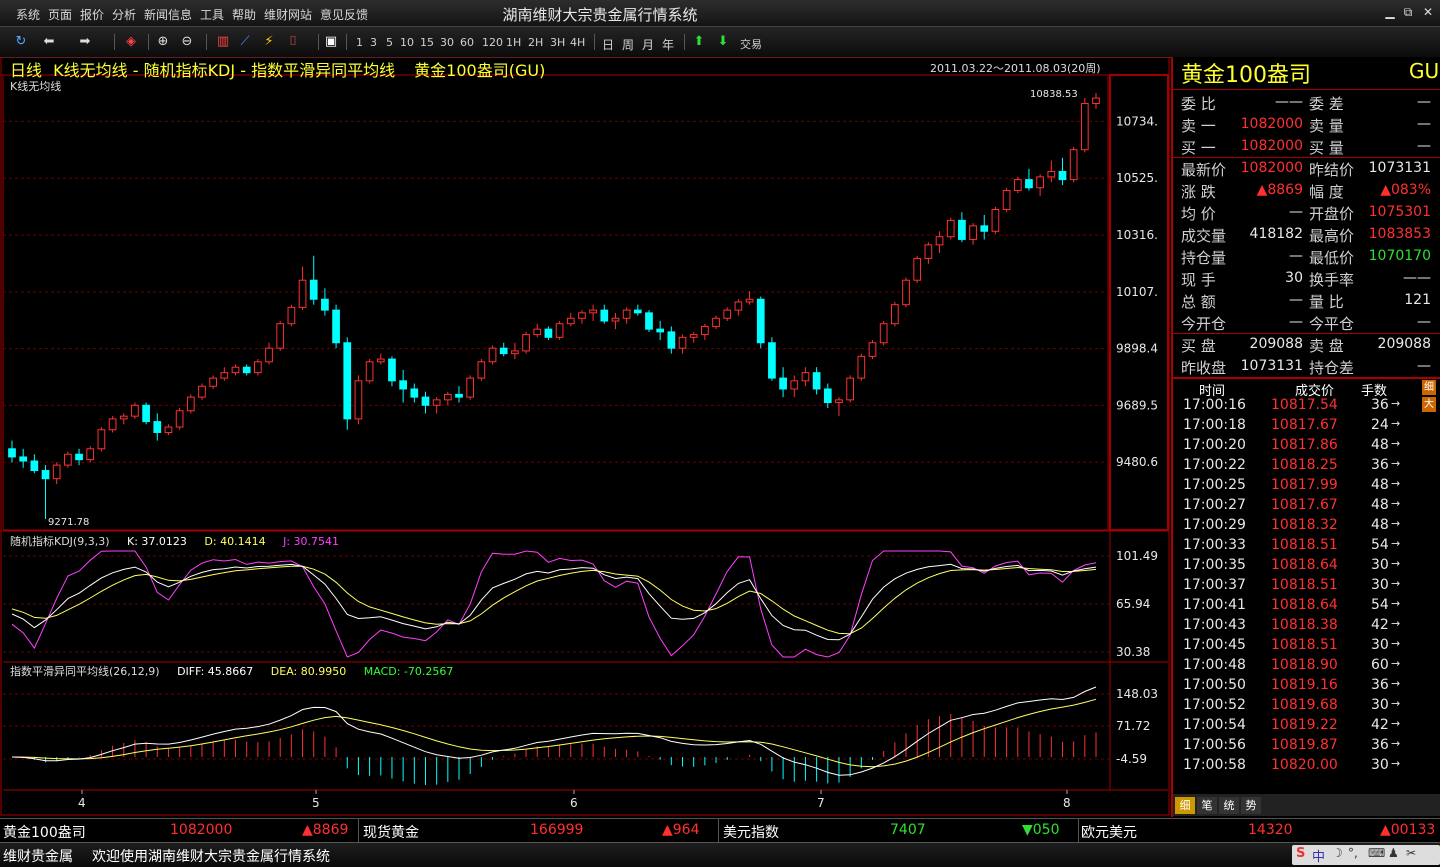 The height and width of the screenshot is (867, 1440). I want to click on zoom-in-icon: ⊕, so click(163, 42).